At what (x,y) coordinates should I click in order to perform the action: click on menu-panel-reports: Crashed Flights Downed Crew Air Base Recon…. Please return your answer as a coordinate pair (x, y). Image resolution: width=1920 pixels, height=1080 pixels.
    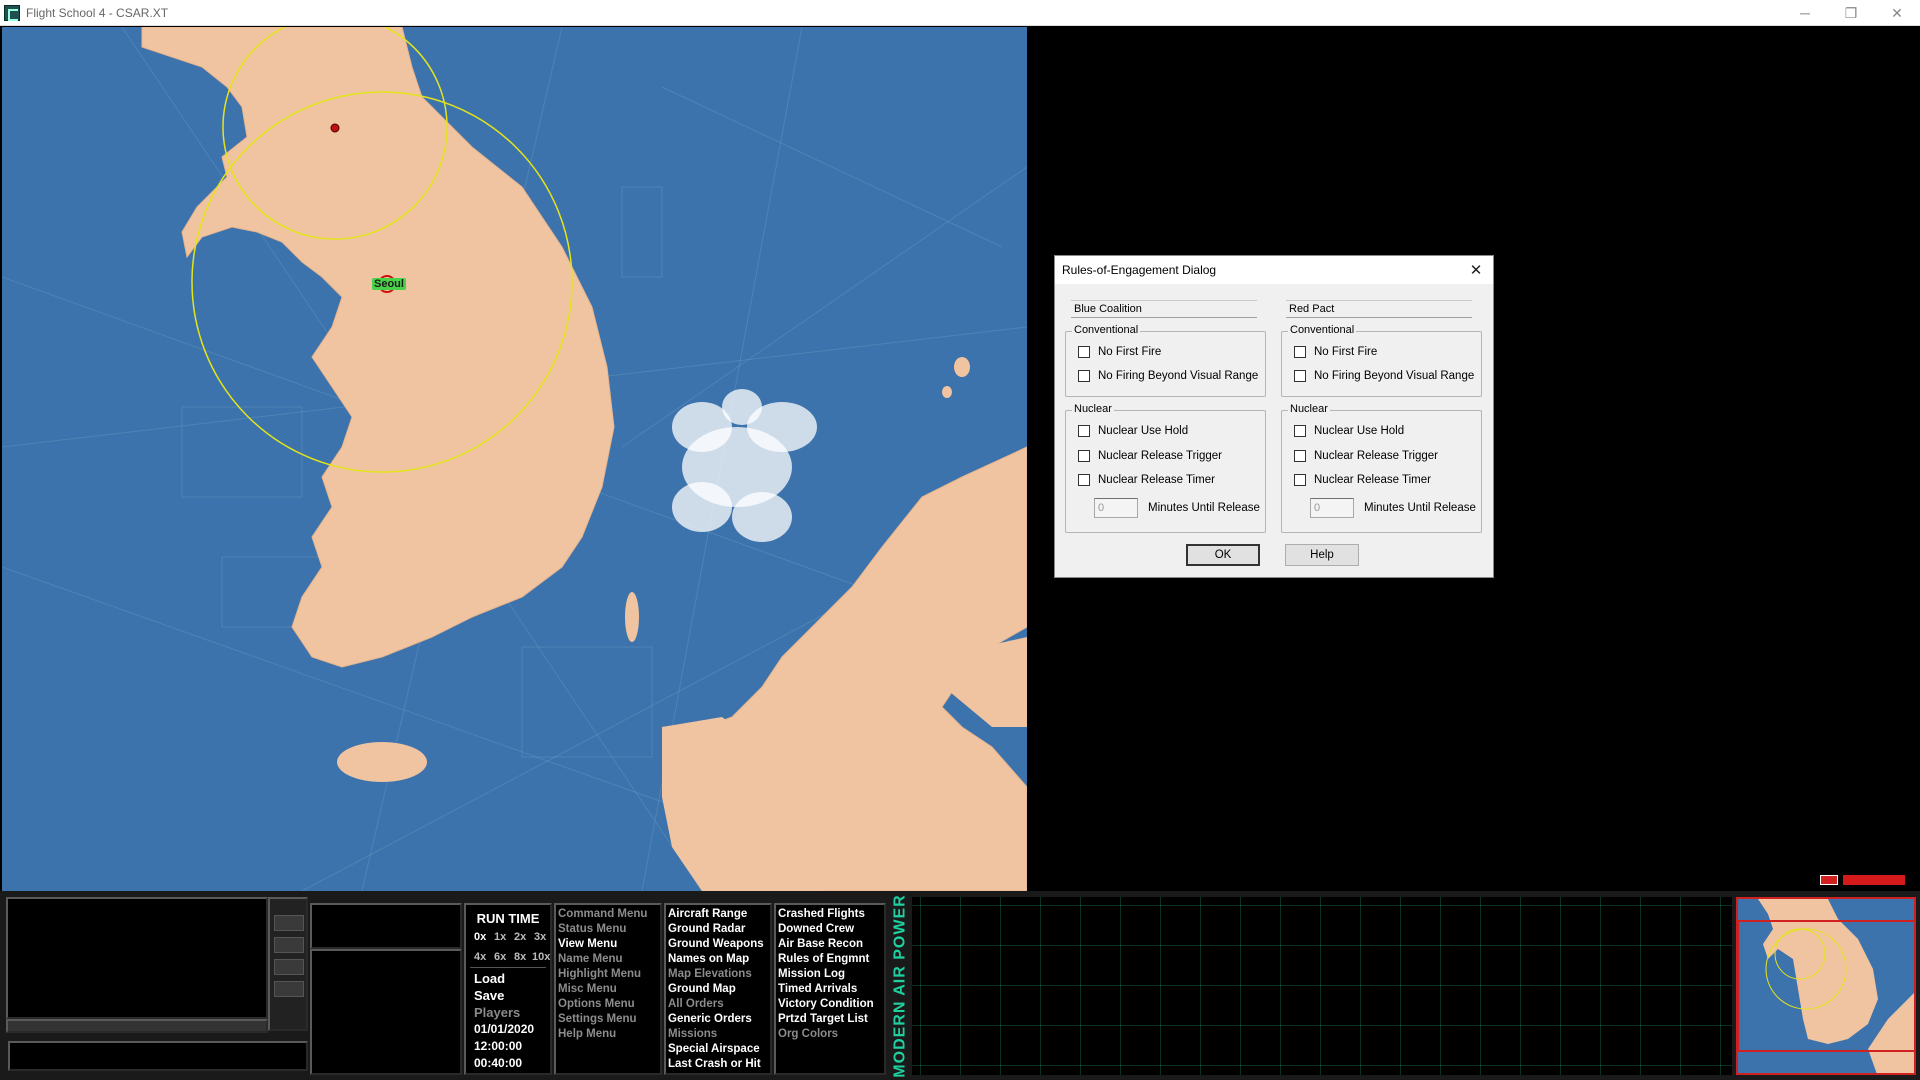
    Looking at the image, I should click on (830, 989).